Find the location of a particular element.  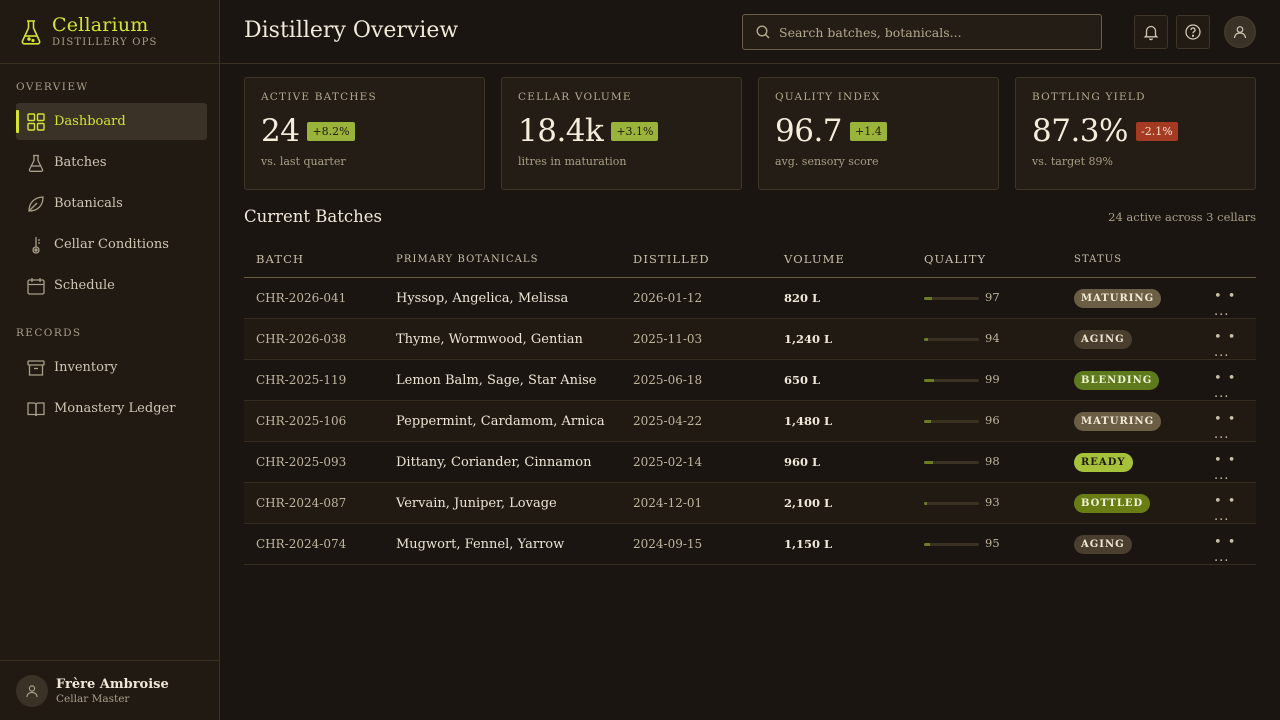

batch-volume: 2,100 L is located at coordinates (808, 503).